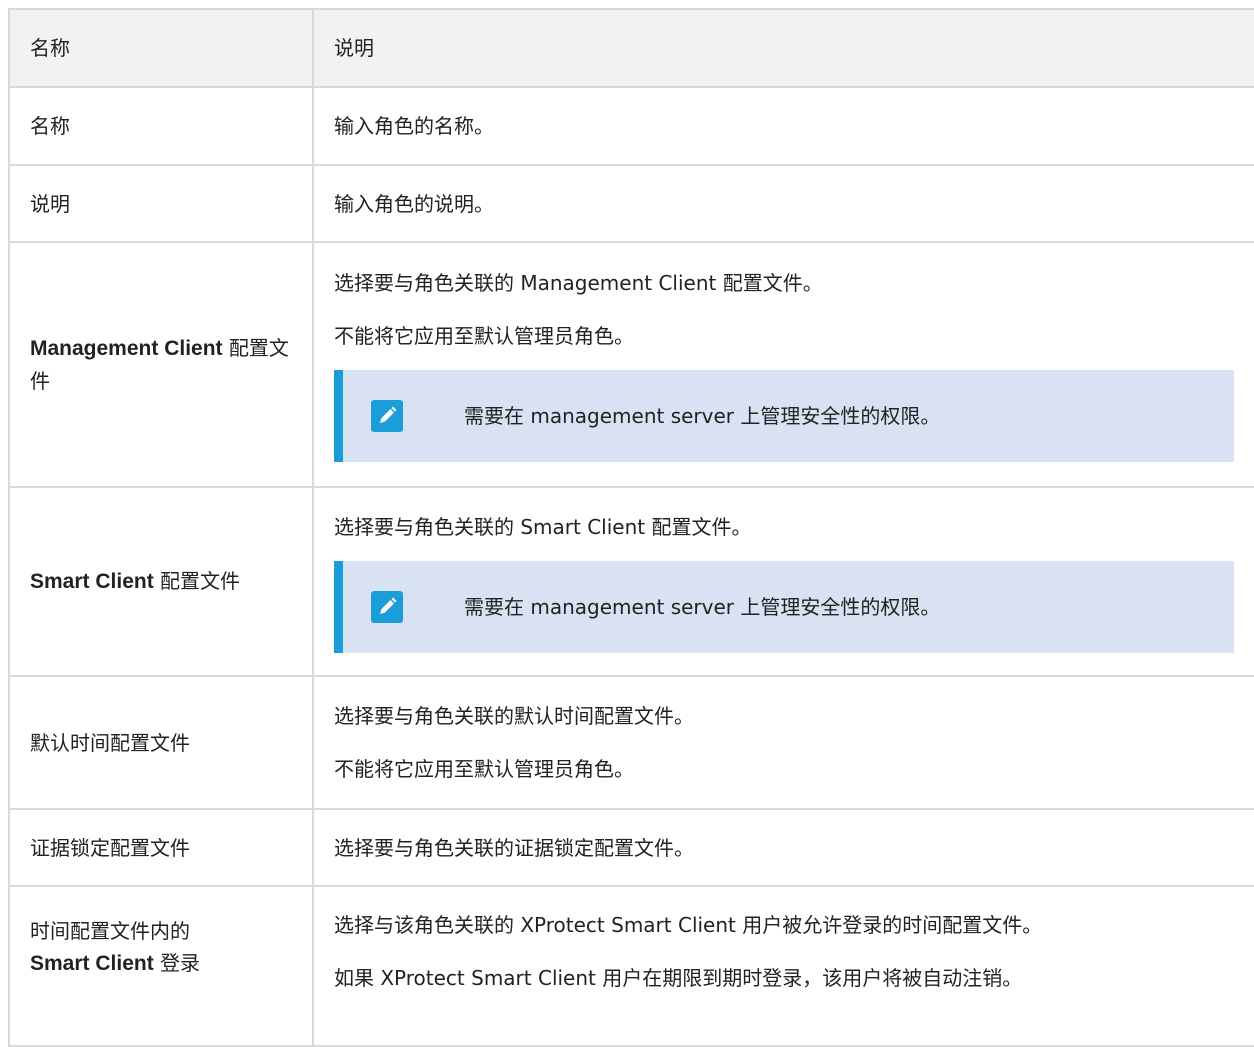 This screenshot has height=1047, width=1254. I want to click on name-bold: Management Client, so click(126, 348).